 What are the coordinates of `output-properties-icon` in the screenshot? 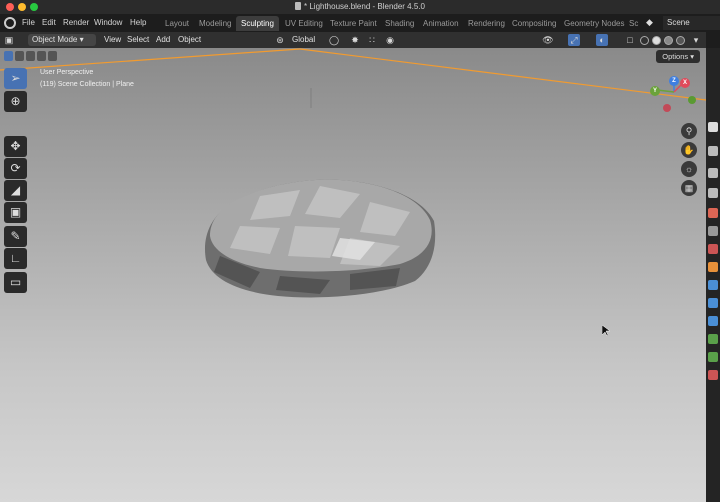 It's located at (713, 173).